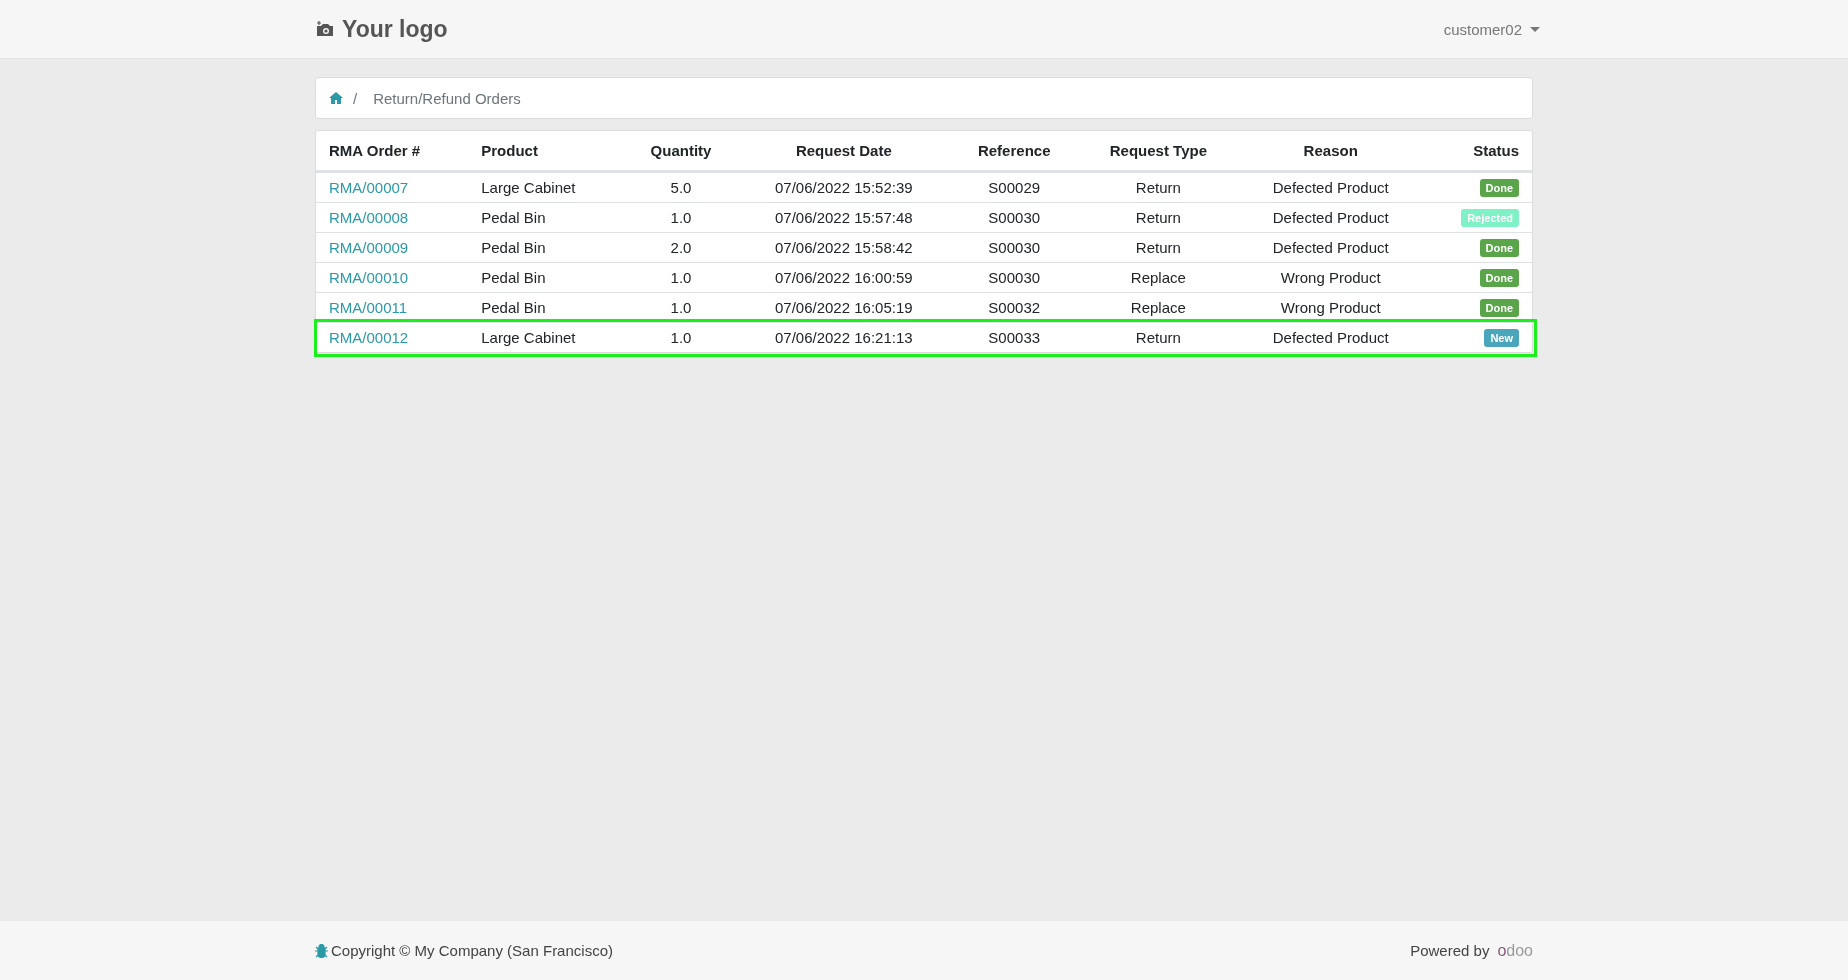  What do you see at coordinates (1014, 307) in the screenshot?
I see `table-cell: S00032` at bounding box center [1014, 307].